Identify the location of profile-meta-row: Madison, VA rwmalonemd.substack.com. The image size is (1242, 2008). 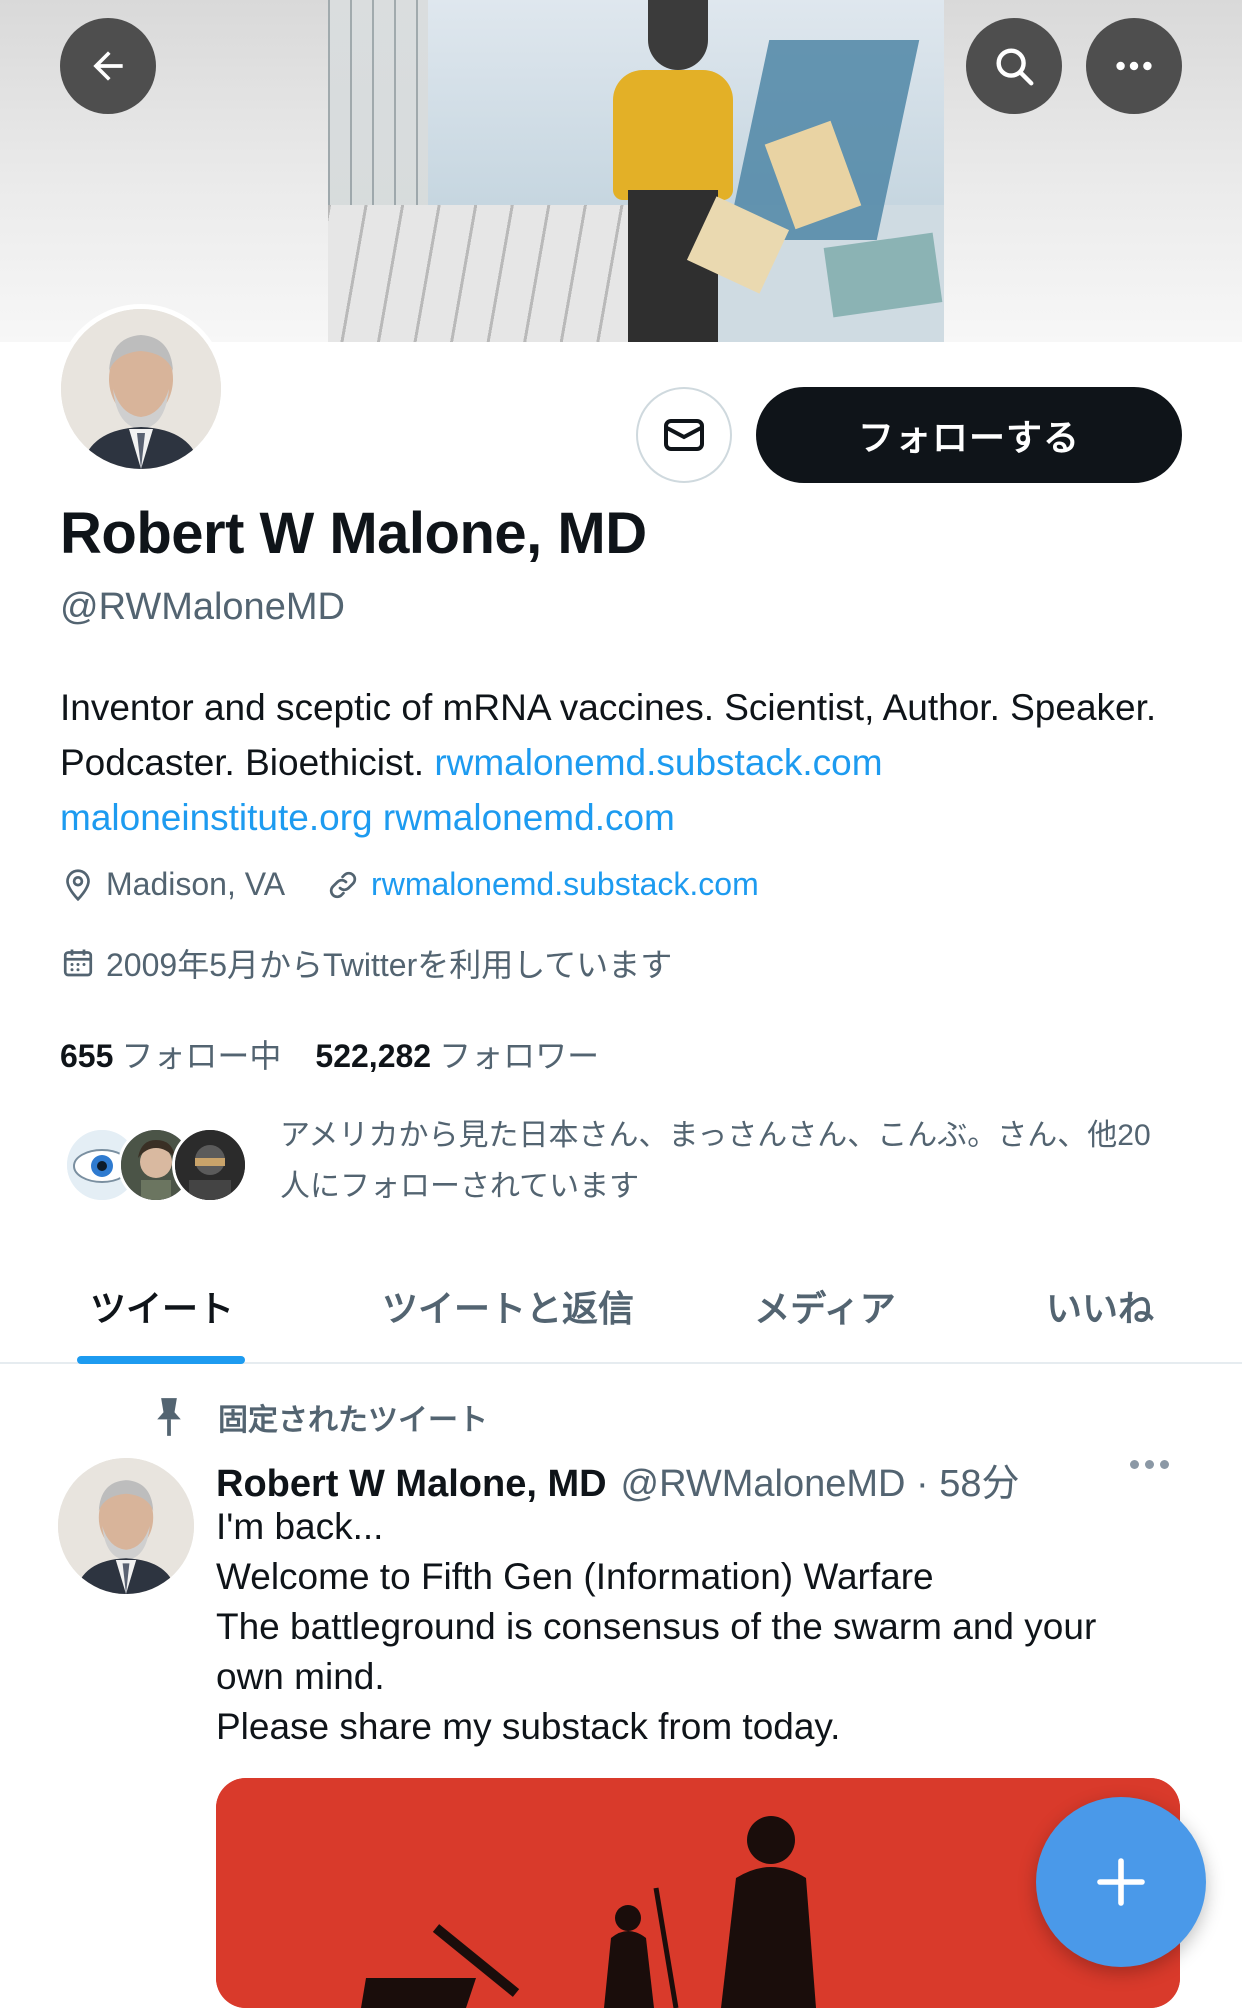
(409, 884).